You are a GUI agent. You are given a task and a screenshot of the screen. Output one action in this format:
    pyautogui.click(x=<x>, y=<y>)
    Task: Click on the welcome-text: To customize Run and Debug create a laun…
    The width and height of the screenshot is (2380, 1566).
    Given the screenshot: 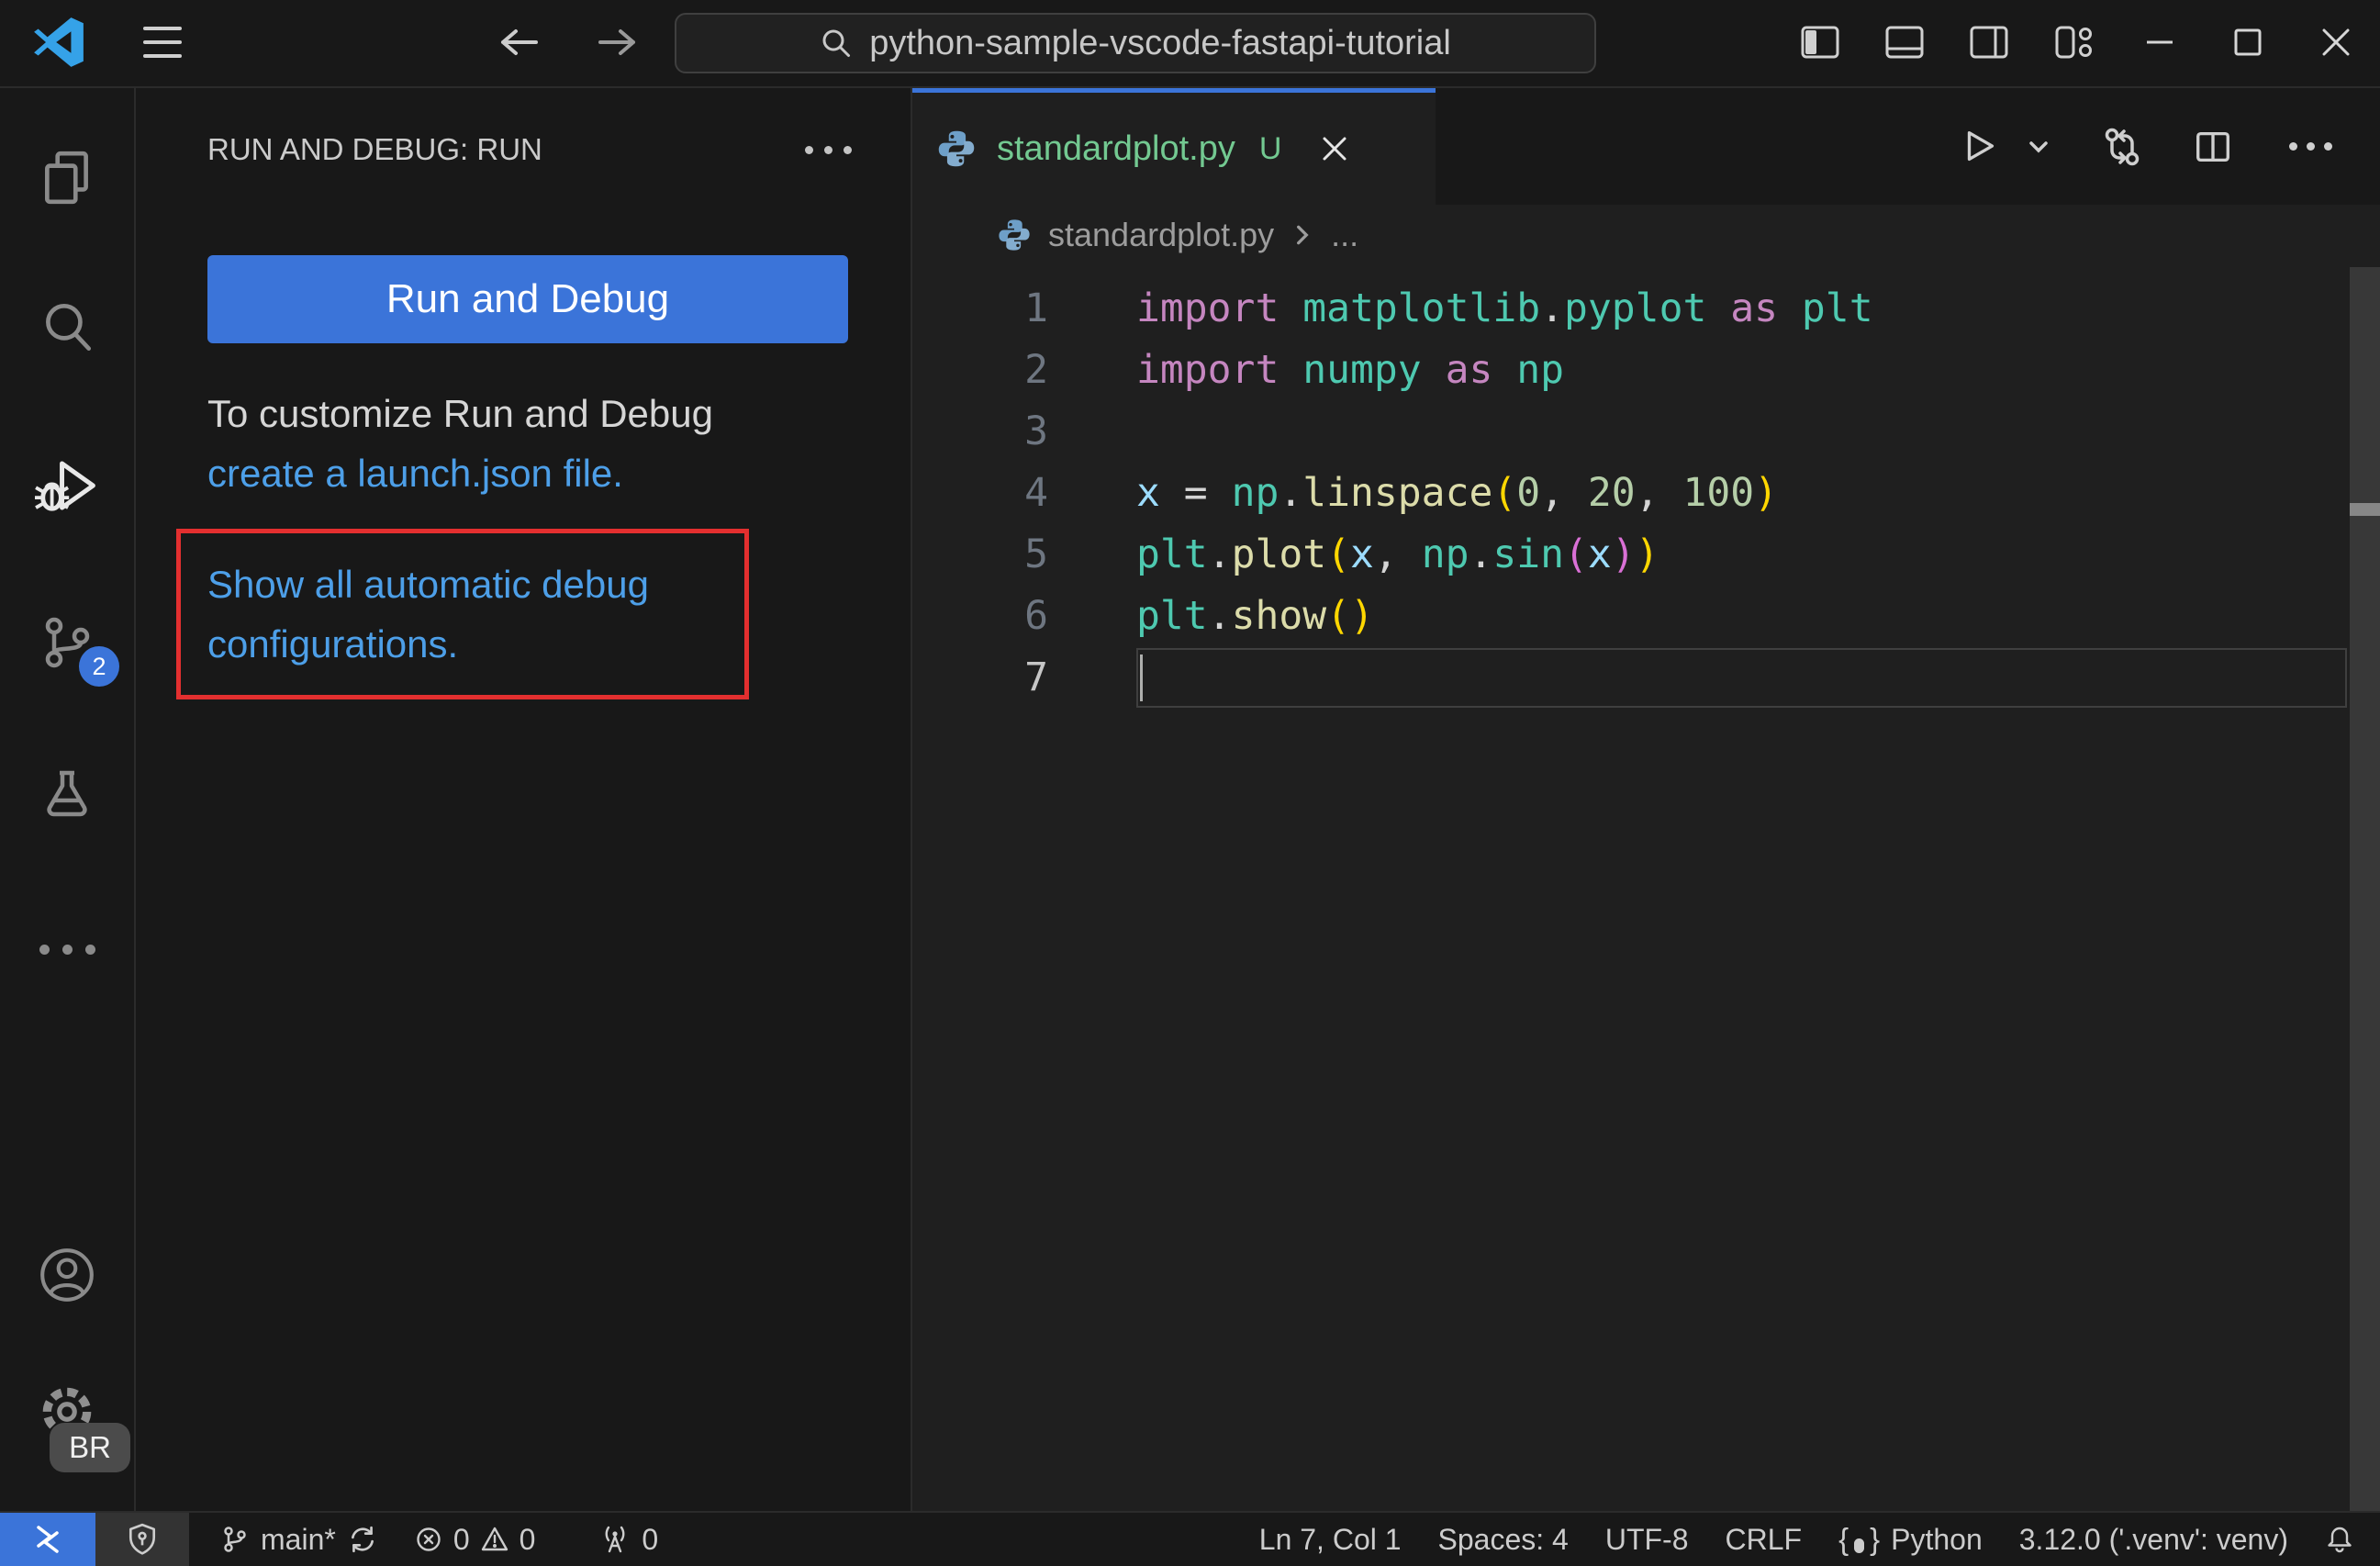 What is the action you would take?
    pyautogui.click(x=528, y=443)
    